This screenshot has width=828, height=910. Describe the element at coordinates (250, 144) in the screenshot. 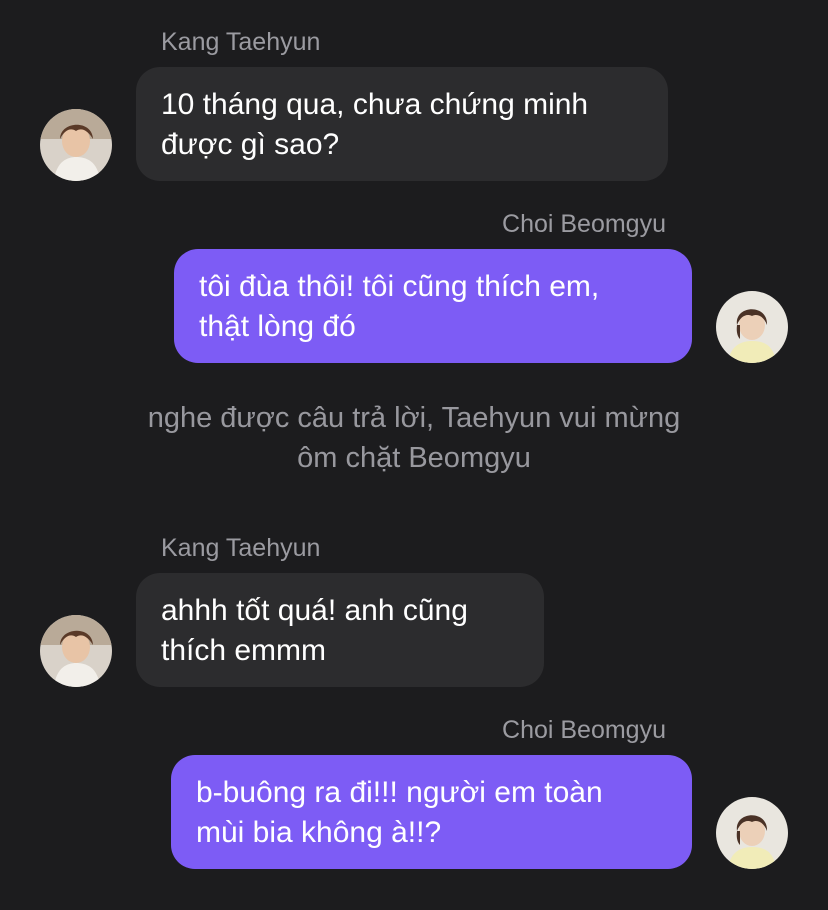

I see `message-text-line: được gì sao?` at that location.